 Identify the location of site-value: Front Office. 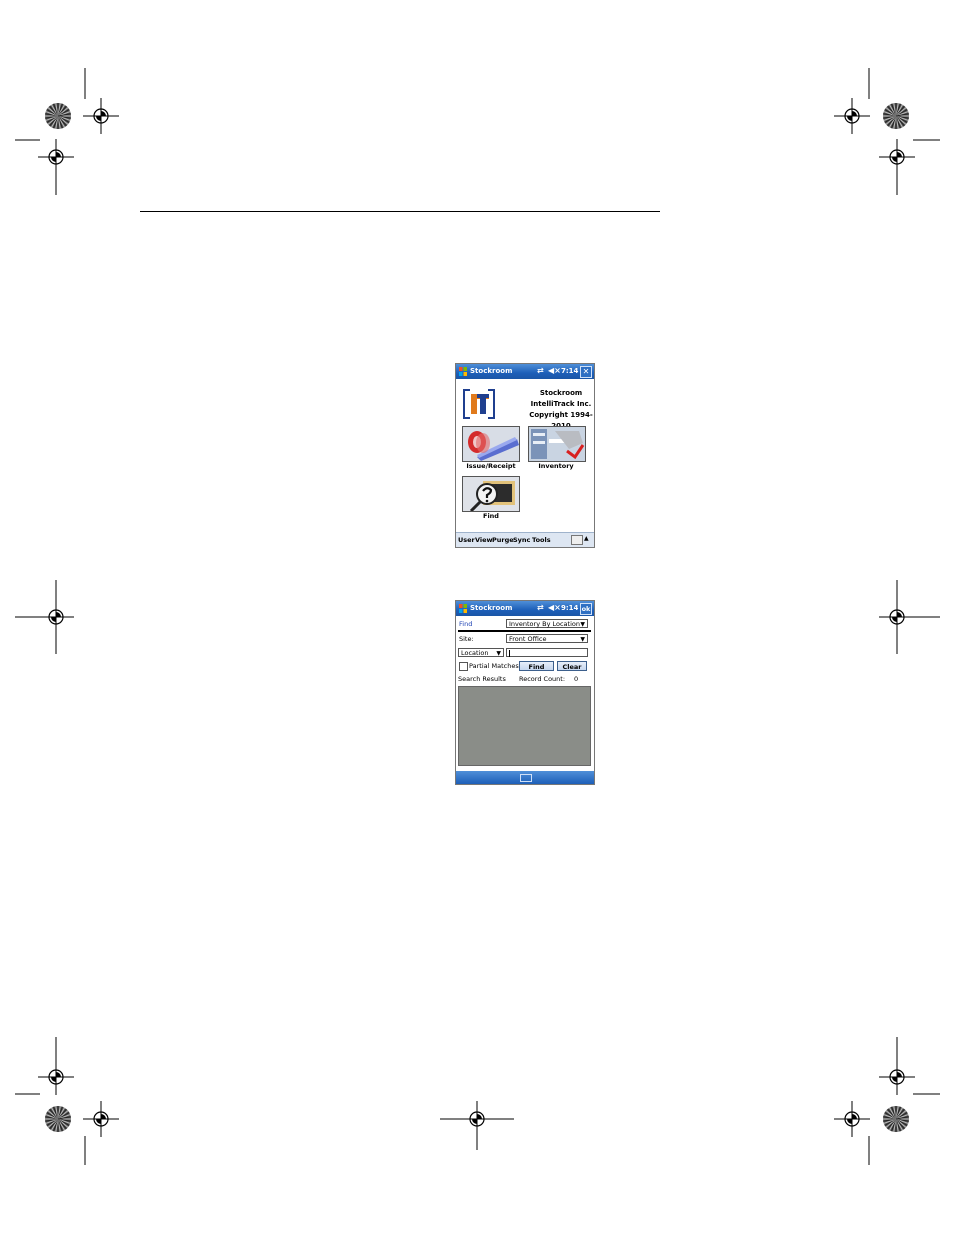
(528, 639).